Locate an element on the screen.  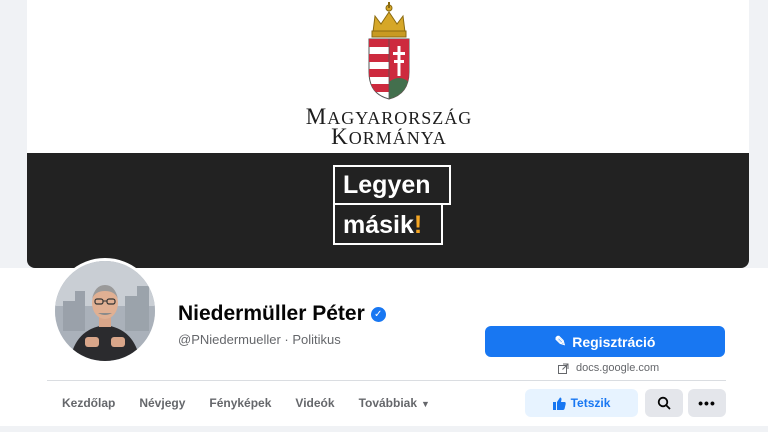
tab-photos: Fényképek is located at coordinates (240, 403).